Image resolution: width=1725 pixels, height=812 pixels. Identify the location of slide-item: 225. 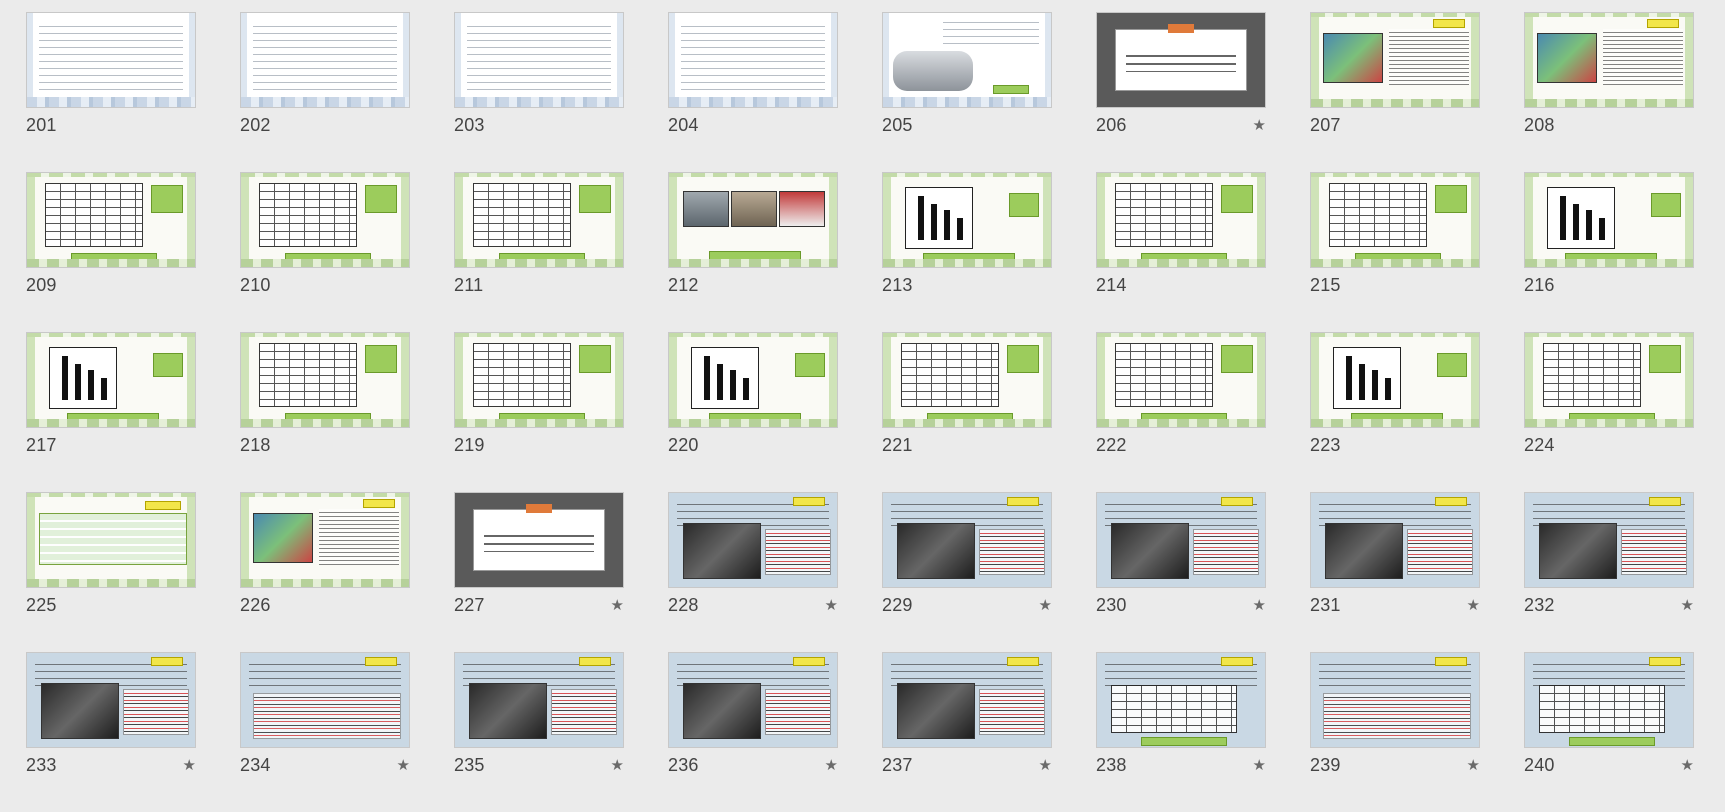
(111, 572).